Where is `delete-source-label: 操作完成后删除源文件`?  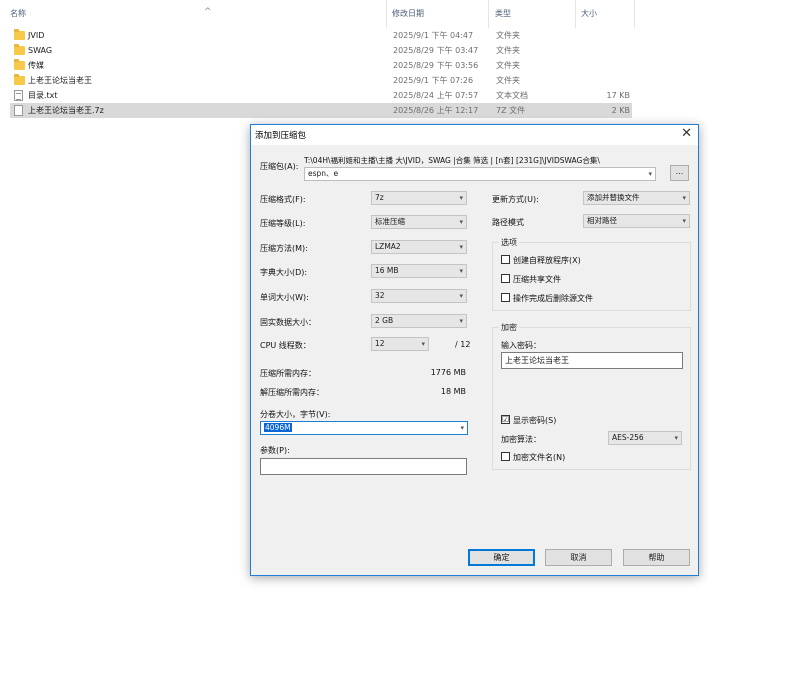
delete-source-label: 操作完成后删除源文件 is located at coordinates (553, 298).